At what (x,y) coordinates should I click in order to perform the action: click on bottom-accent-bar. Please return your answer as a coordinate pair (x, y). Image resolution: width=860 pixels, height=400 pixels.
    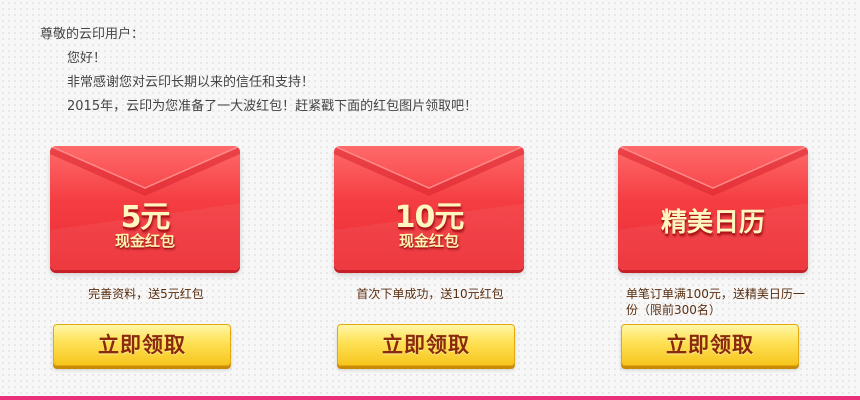
    Looking at the image, I should click on (430, 398).